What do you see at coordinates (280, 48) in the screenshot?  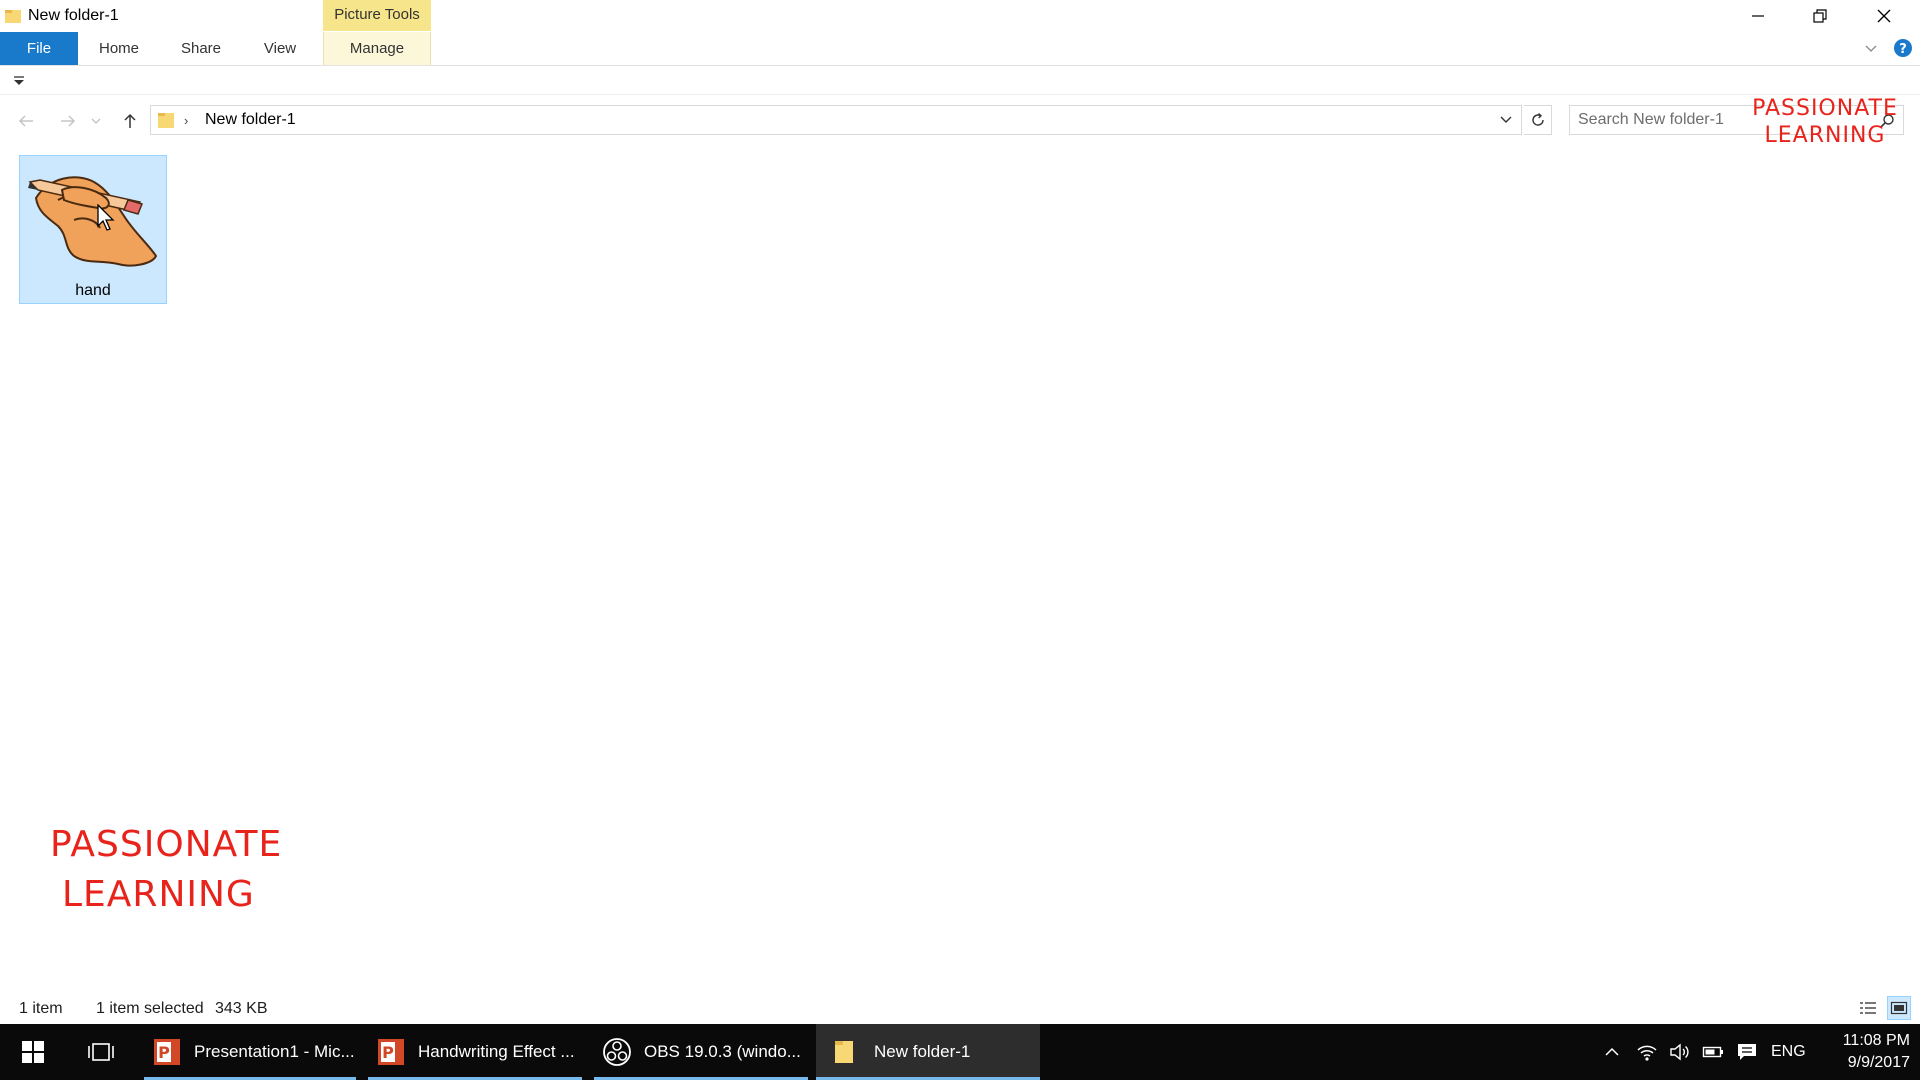 I see `tab-view: View` at bounding box center [280, 48].